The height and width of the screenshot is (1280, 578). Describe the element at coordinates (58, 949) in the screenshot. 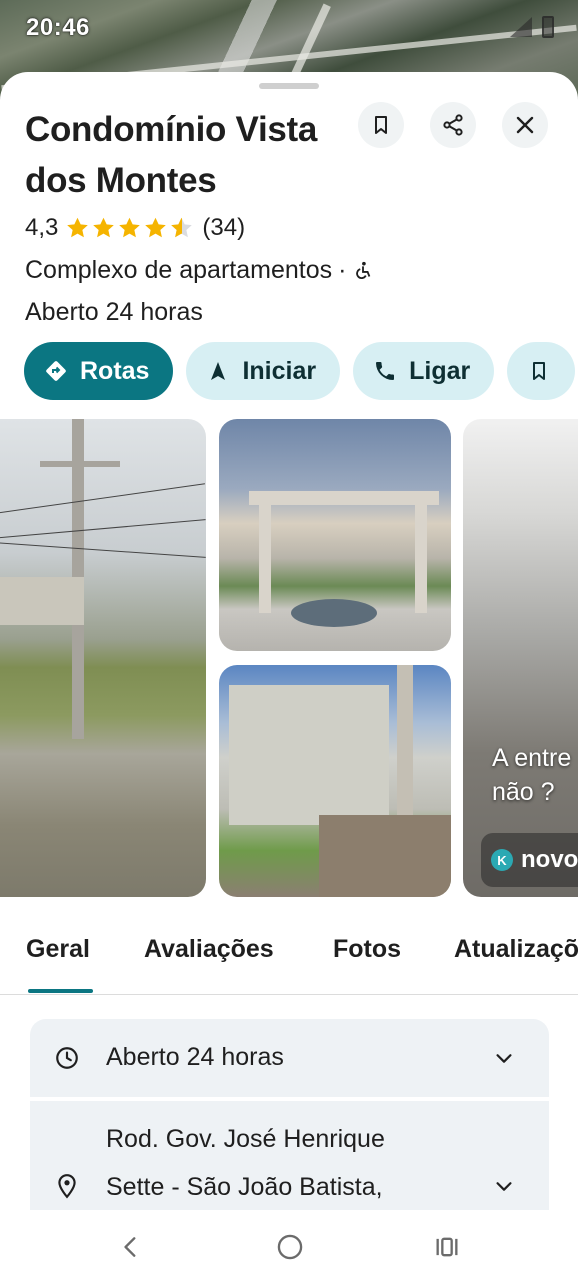

I see `tab-overview: Geral` at that location.